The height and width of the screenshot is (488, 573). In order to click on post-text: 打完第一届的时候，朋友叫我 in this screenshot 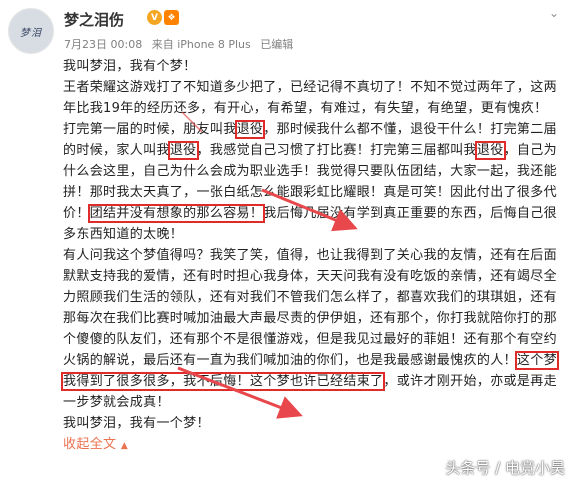, I will do `click(150, 129)`.